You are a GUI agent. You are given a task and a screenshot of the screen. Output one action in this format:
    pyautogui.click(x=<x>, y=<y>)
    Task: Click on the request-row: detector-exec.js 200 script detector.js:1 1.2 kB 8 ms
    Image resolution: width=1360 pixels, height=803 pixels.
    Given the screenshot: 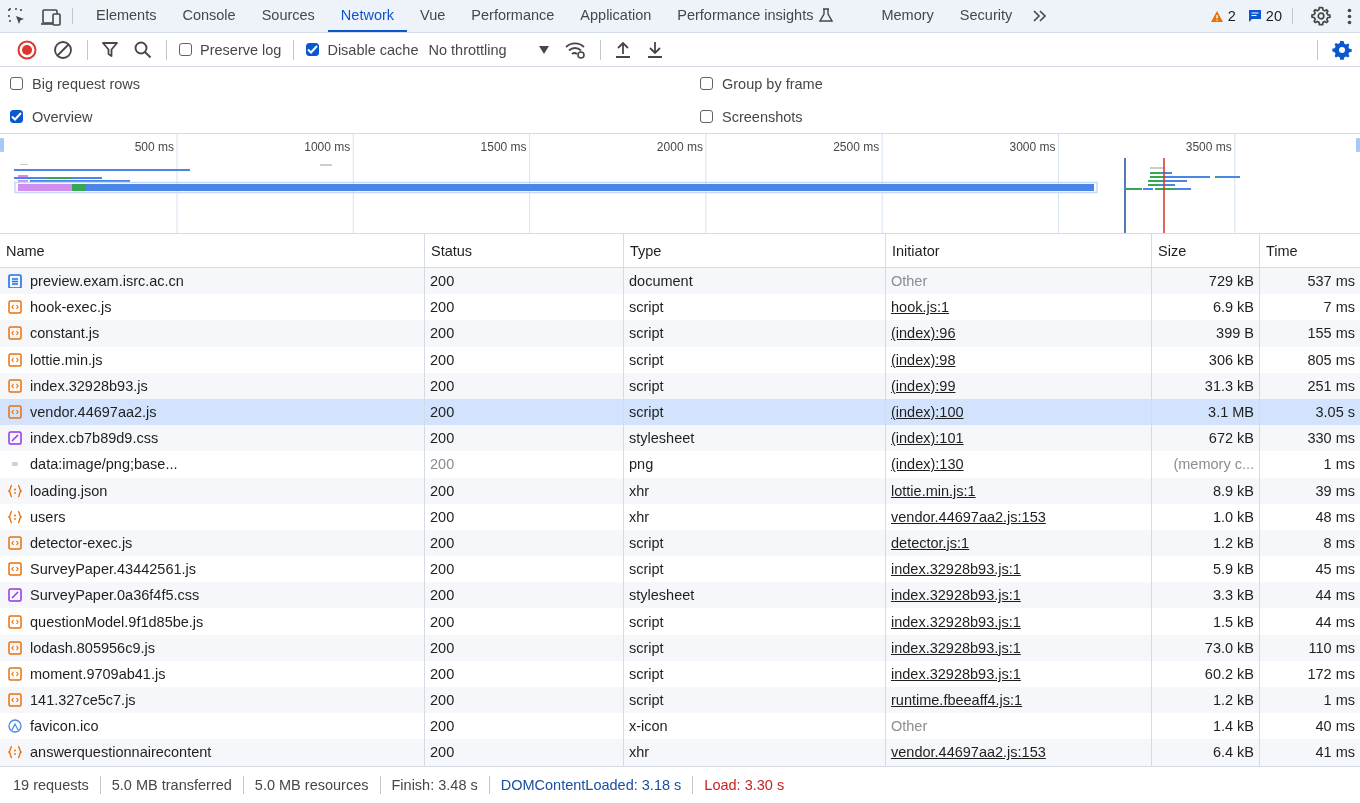 What is the action you would take?
    pyautogui.click(x=680, y=543)
    